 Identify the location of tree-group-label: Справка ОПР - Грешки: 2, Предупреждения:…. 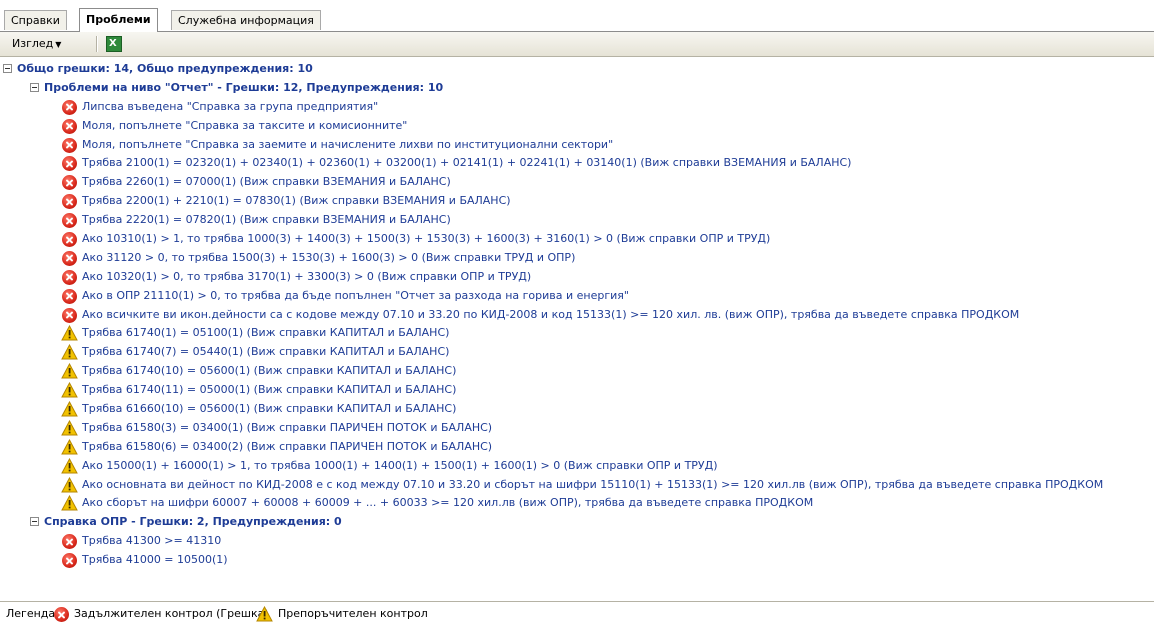
(193, 522).